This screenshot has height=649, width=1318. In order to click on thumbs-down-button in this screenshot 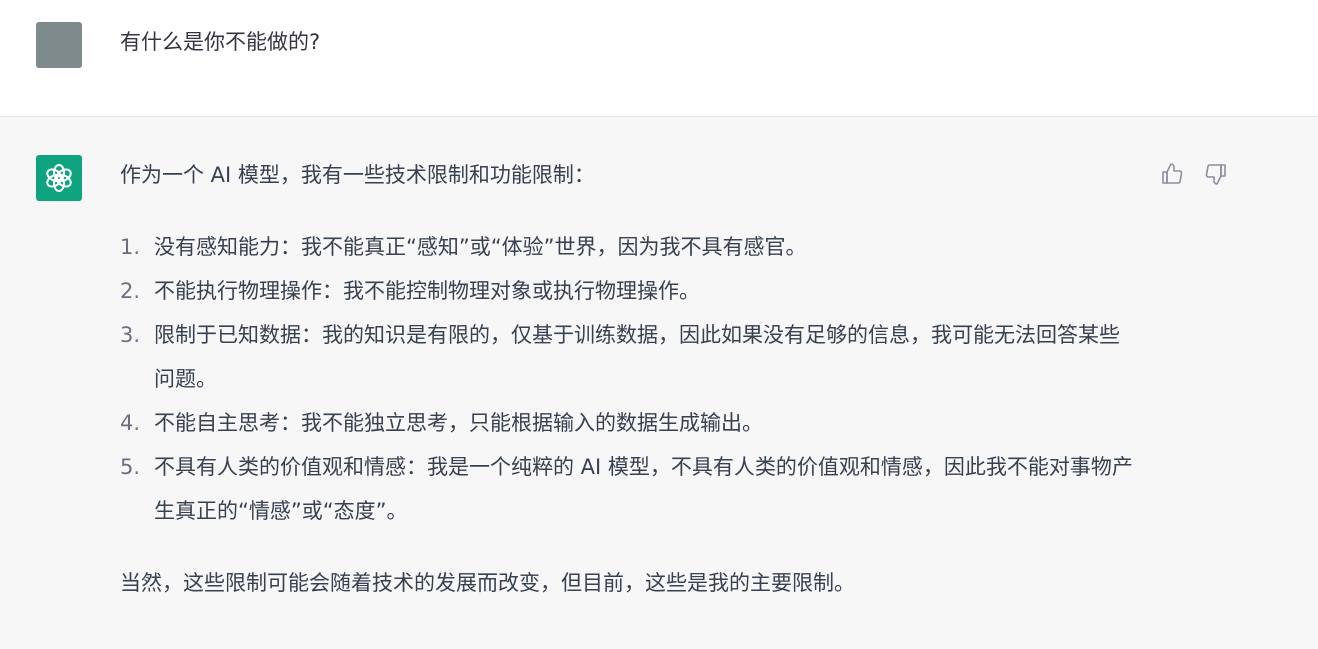, I will do `click(1216, 174)`.